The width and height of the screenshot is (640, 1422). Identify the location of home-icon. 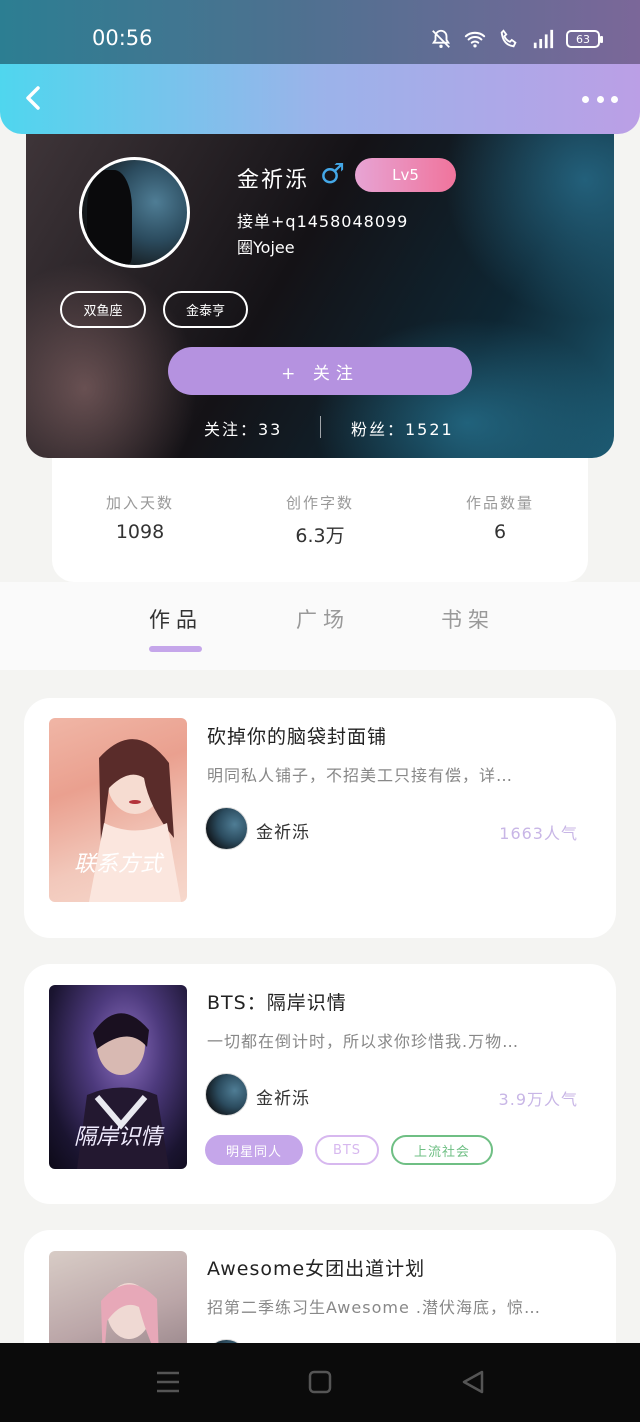
(320, 1382).